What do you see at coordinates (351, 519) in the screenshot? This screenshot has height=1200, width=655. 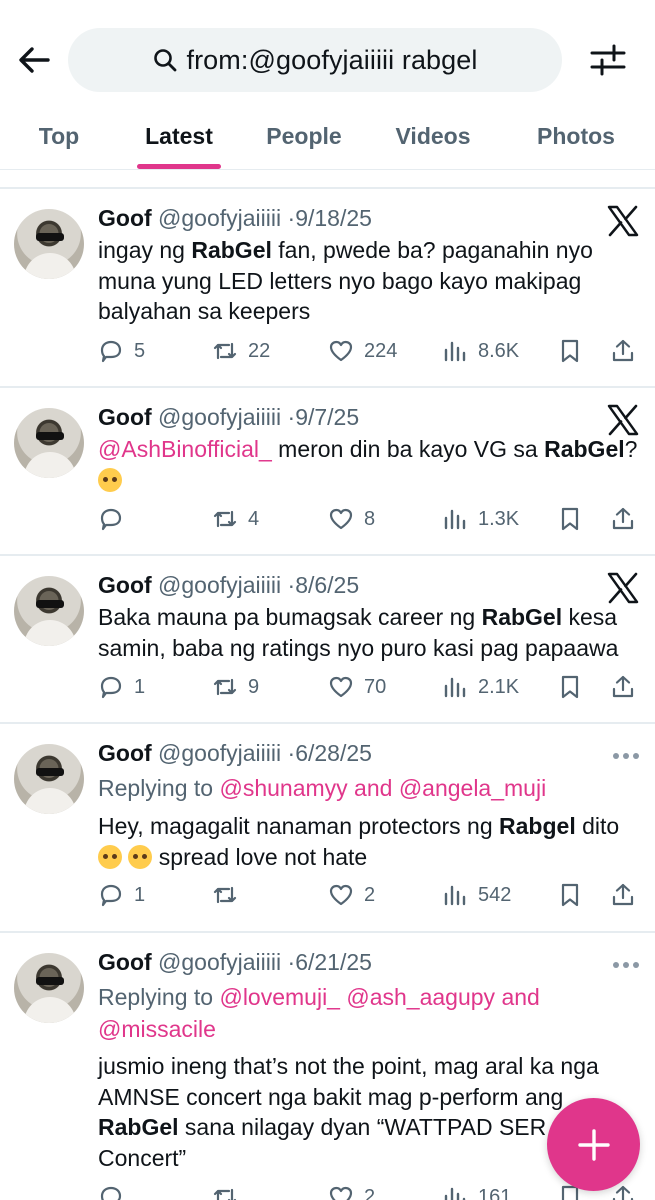 I see `like-button: 8` at bounding box center [351, 519].